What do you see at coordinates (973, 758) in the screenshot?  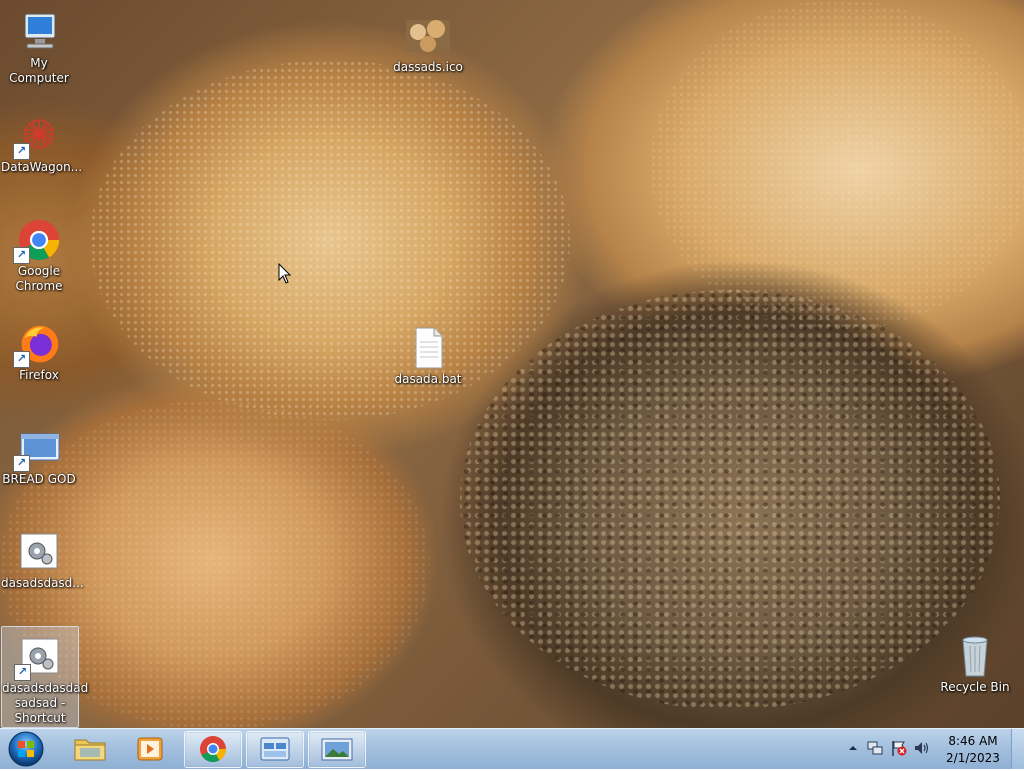 I see `clock-date: 2/1/2023` at bounding box center [973, 758].